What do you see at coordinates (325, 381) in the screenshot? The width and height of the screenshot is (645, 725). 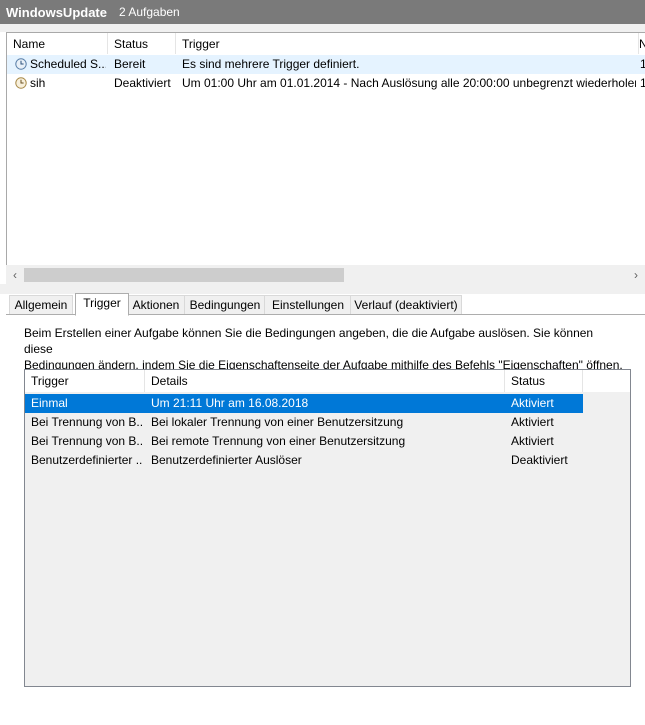 I see `column-header-details: Details` at bounding box center [325, 381].